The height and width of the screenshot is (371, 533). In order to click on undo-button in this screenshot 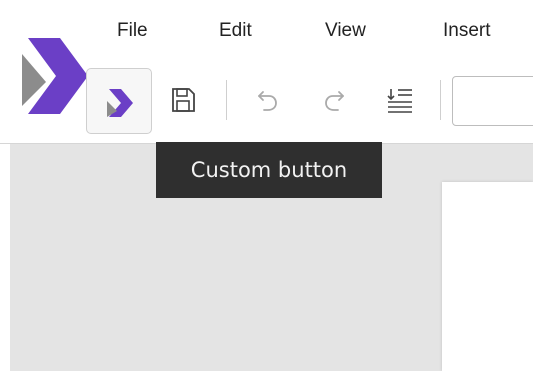, I will do `click(268, 100)`.